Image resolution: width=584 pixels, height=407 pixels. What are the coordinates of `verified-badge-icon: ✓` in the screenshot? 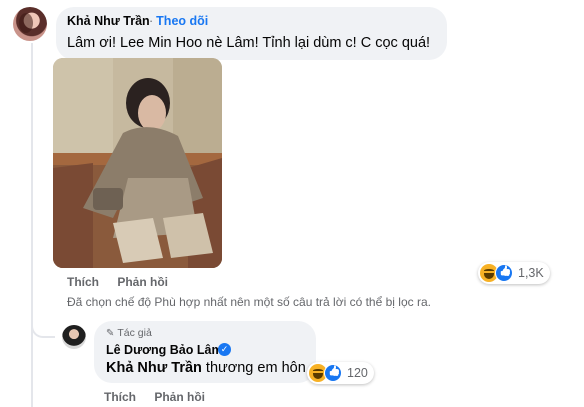 It's located at (224, 349).